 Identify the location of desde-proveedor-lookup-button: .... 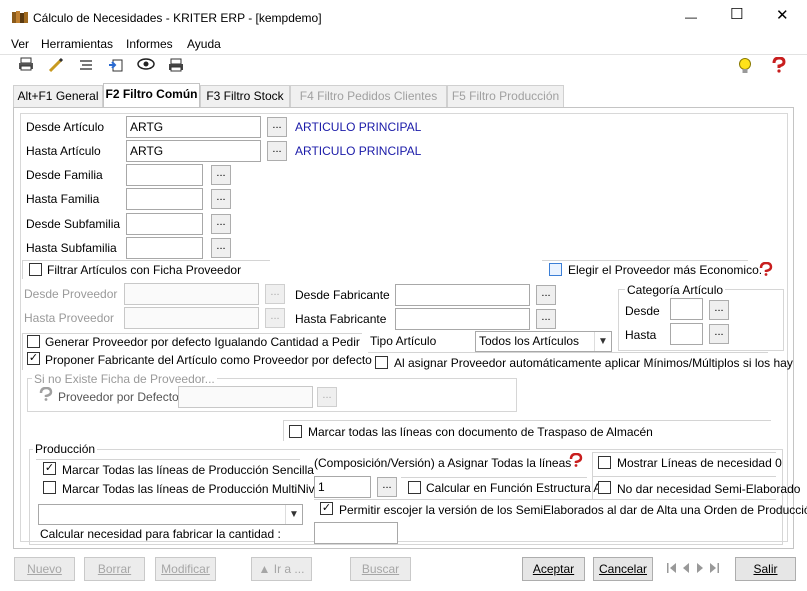
(275, 294).